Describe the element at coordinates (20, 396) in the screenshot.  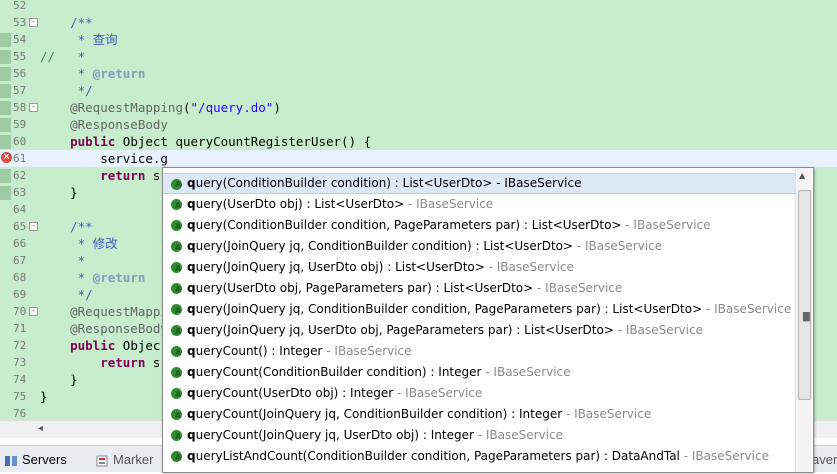
I see `line-number: 75` at that location.